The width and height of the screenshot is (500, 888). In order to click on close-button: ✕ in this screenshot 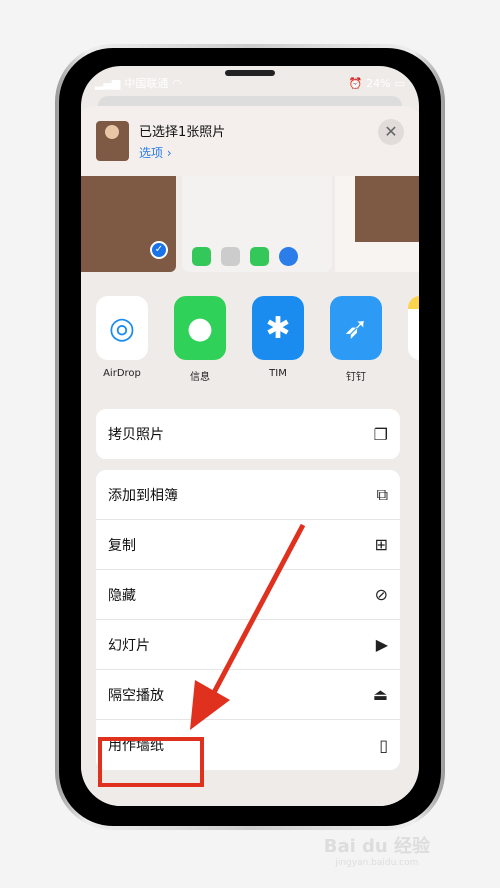, I will do `click(391, 132)`.